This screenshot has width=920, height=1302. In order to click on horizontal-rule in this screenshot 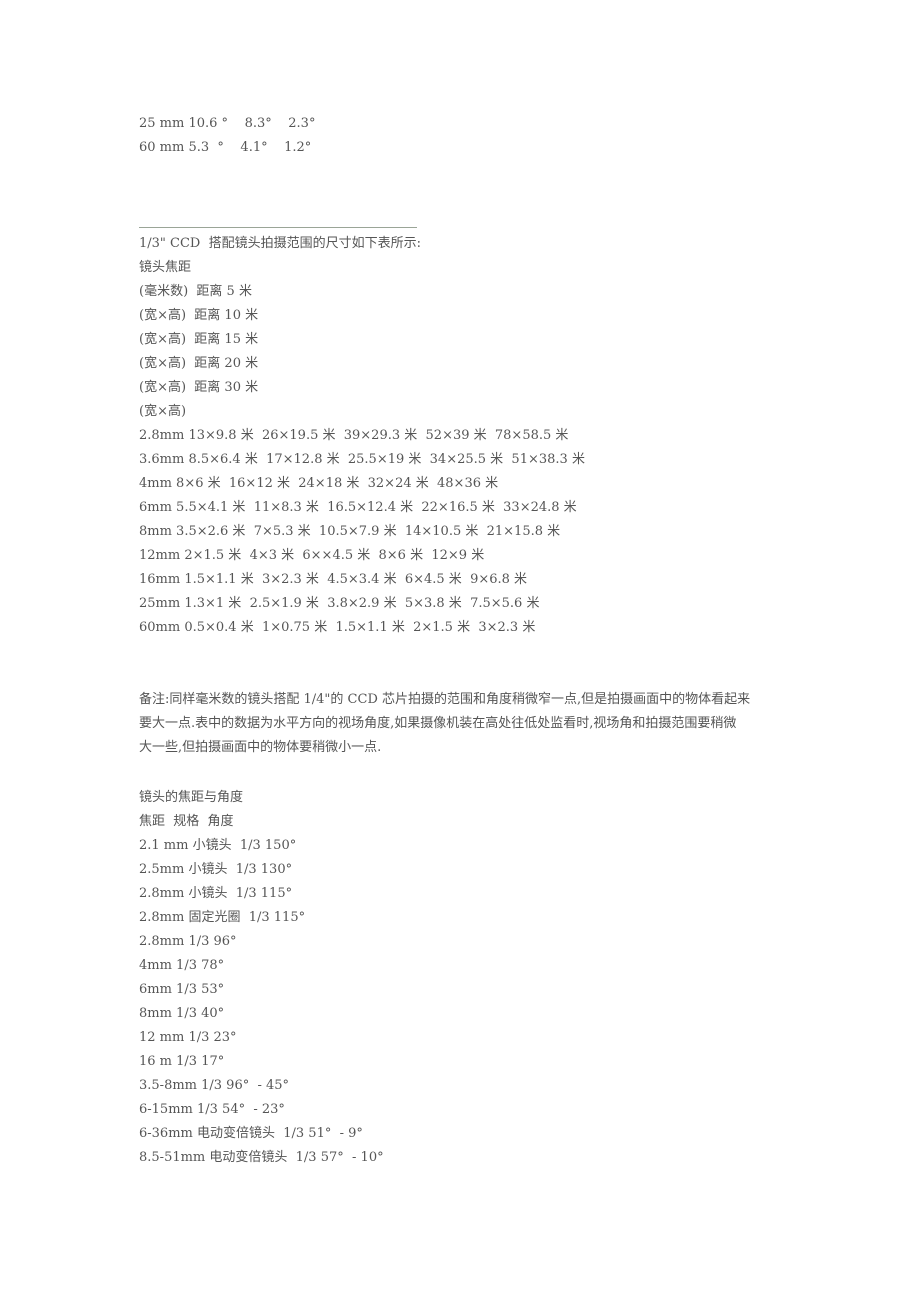, I will do `click(278, 227)`.